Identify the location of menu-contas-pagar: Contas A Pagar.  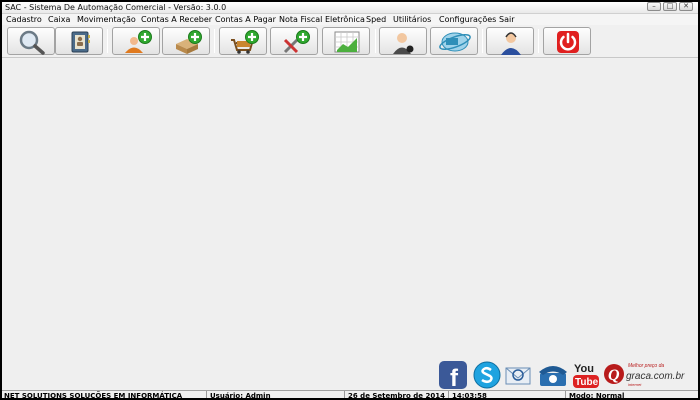
(245, 19).